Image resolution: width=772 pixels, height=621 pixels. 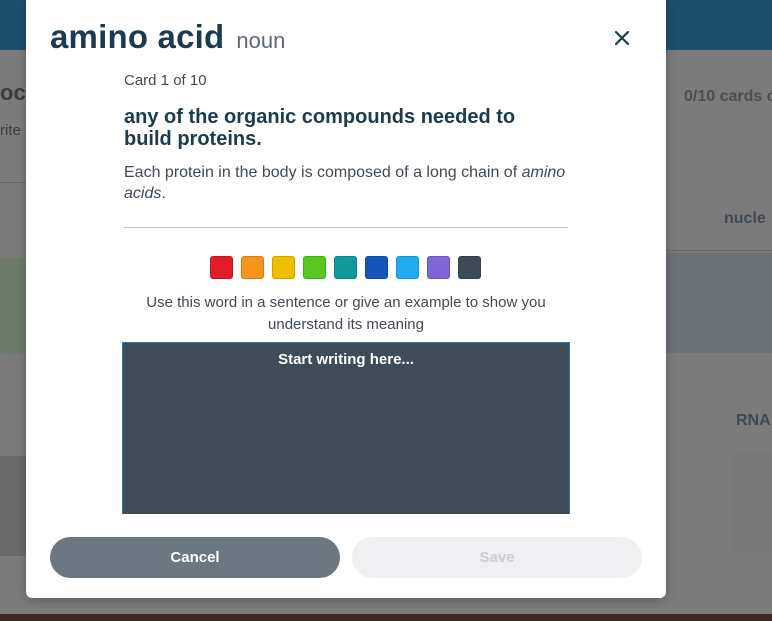 What do you see at coordinates (438, 267) in the screenshot?
I see `color-swatch-purple` at bounding box center [438, 267].